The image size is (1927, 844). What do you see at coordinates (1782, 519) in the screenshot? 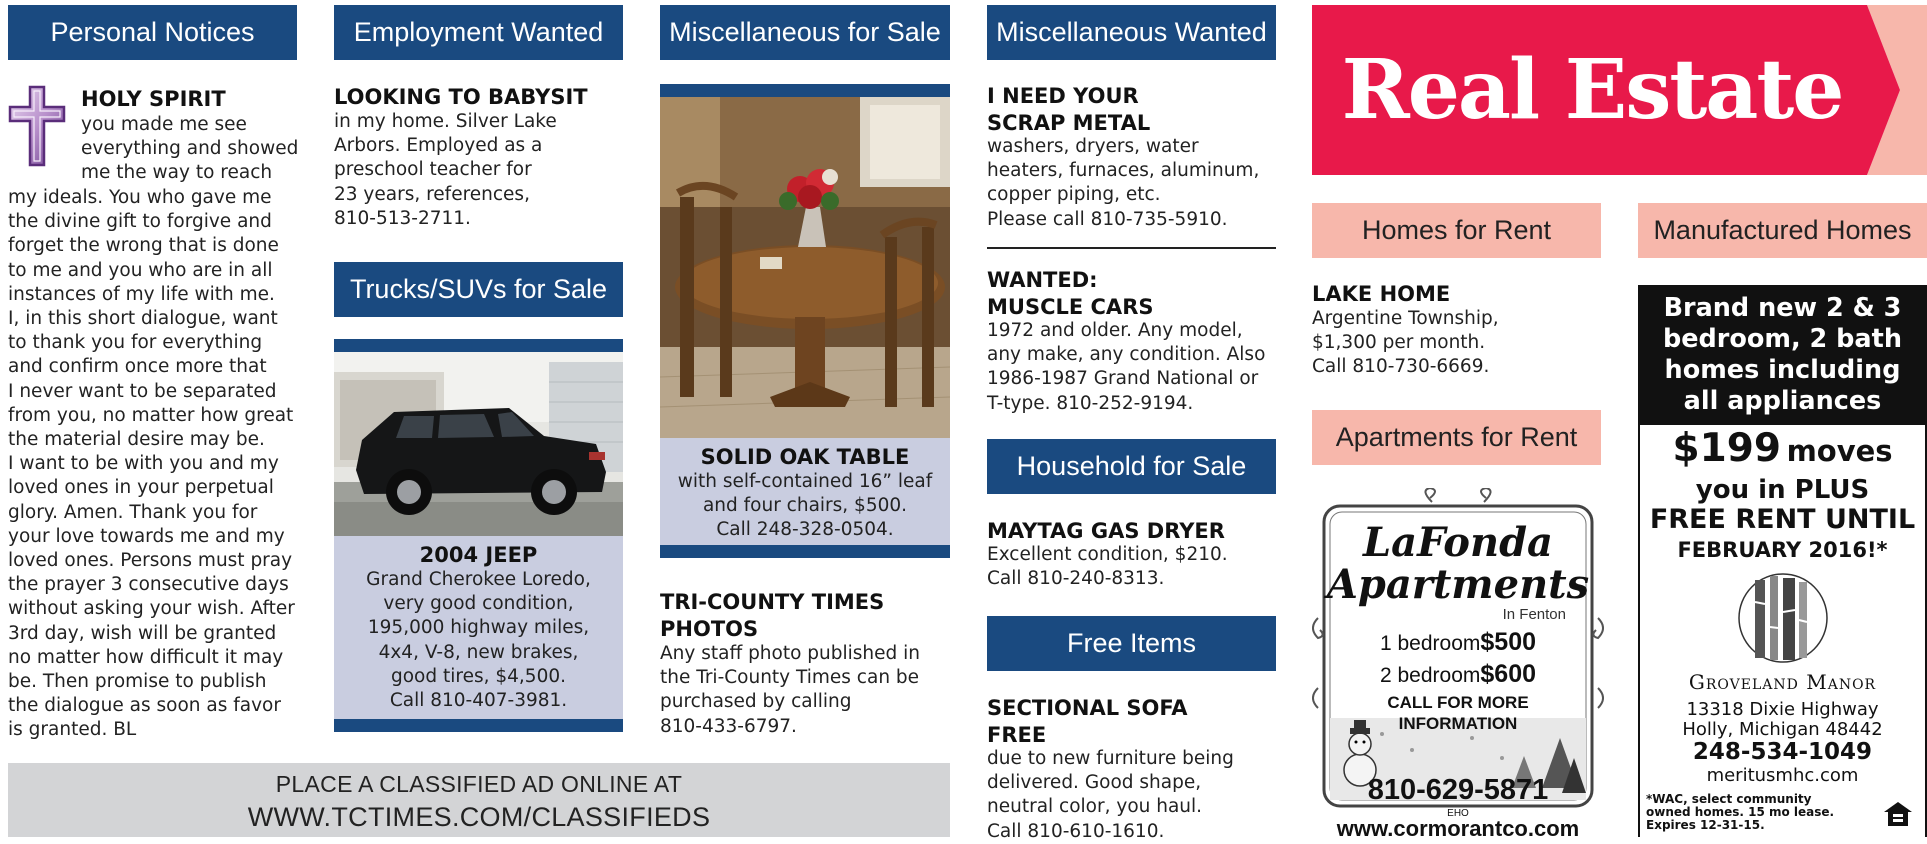
I see `offer-line: FREE RENT UNTIL` at bounding box center [1782, 519].